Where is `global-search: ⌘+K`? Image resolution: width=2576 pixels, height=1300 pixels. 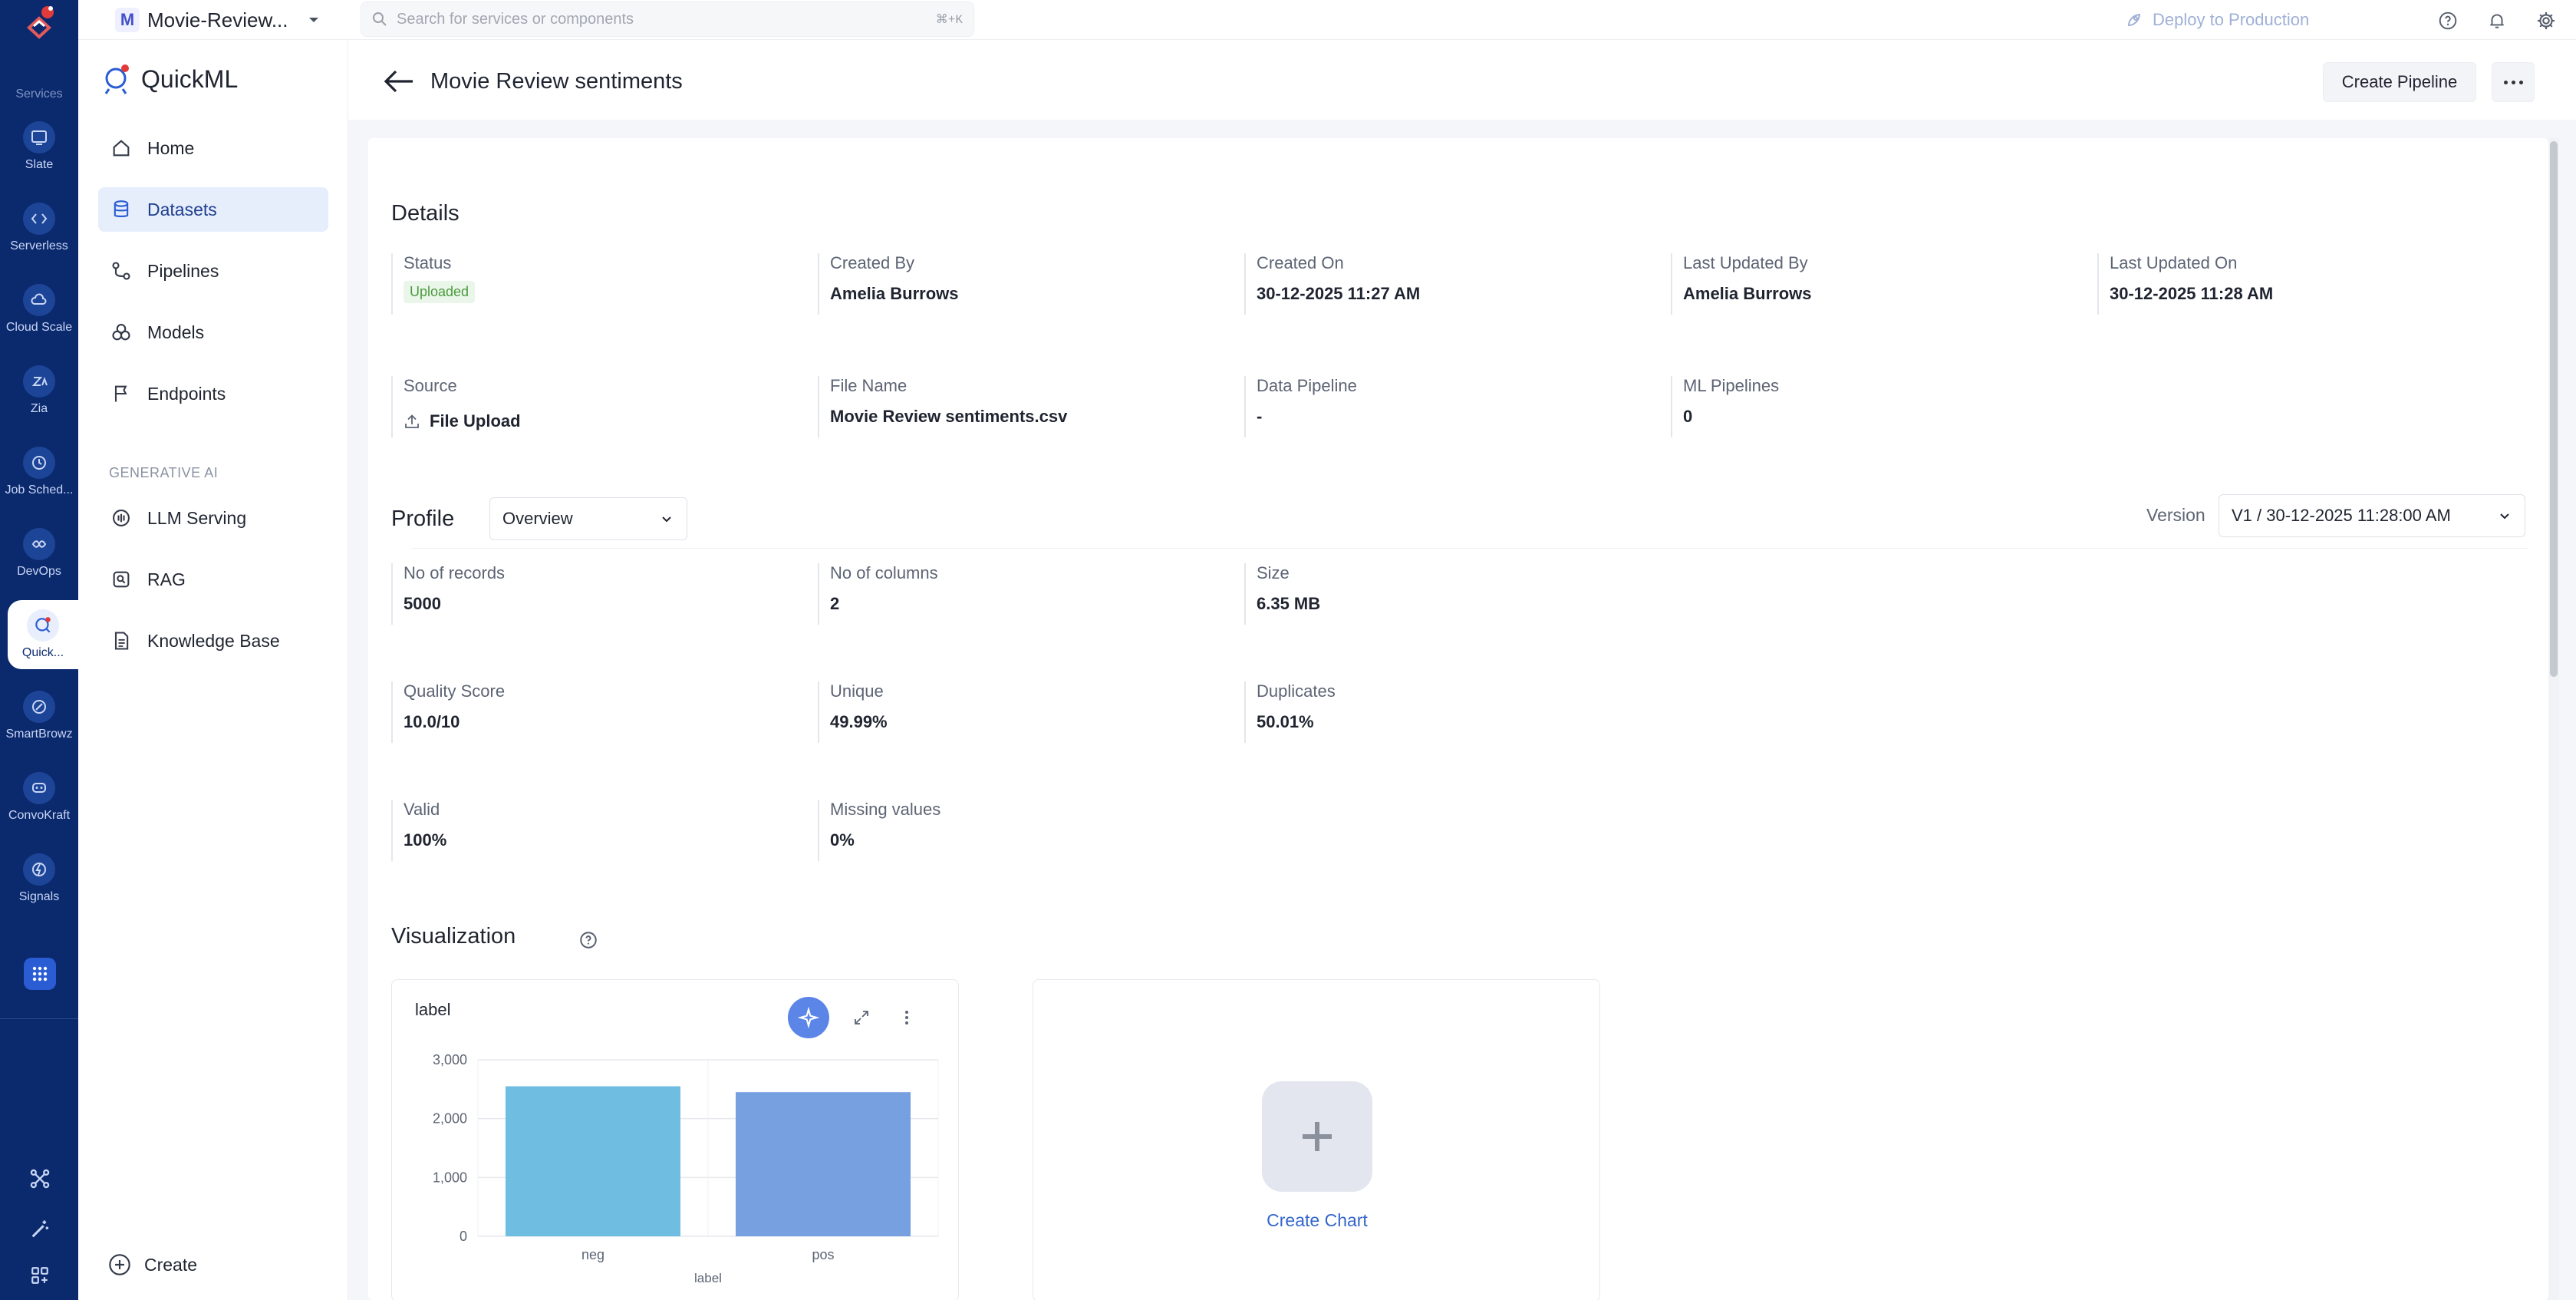
global-search: ⌘+K is located at coordinates (667, 19).